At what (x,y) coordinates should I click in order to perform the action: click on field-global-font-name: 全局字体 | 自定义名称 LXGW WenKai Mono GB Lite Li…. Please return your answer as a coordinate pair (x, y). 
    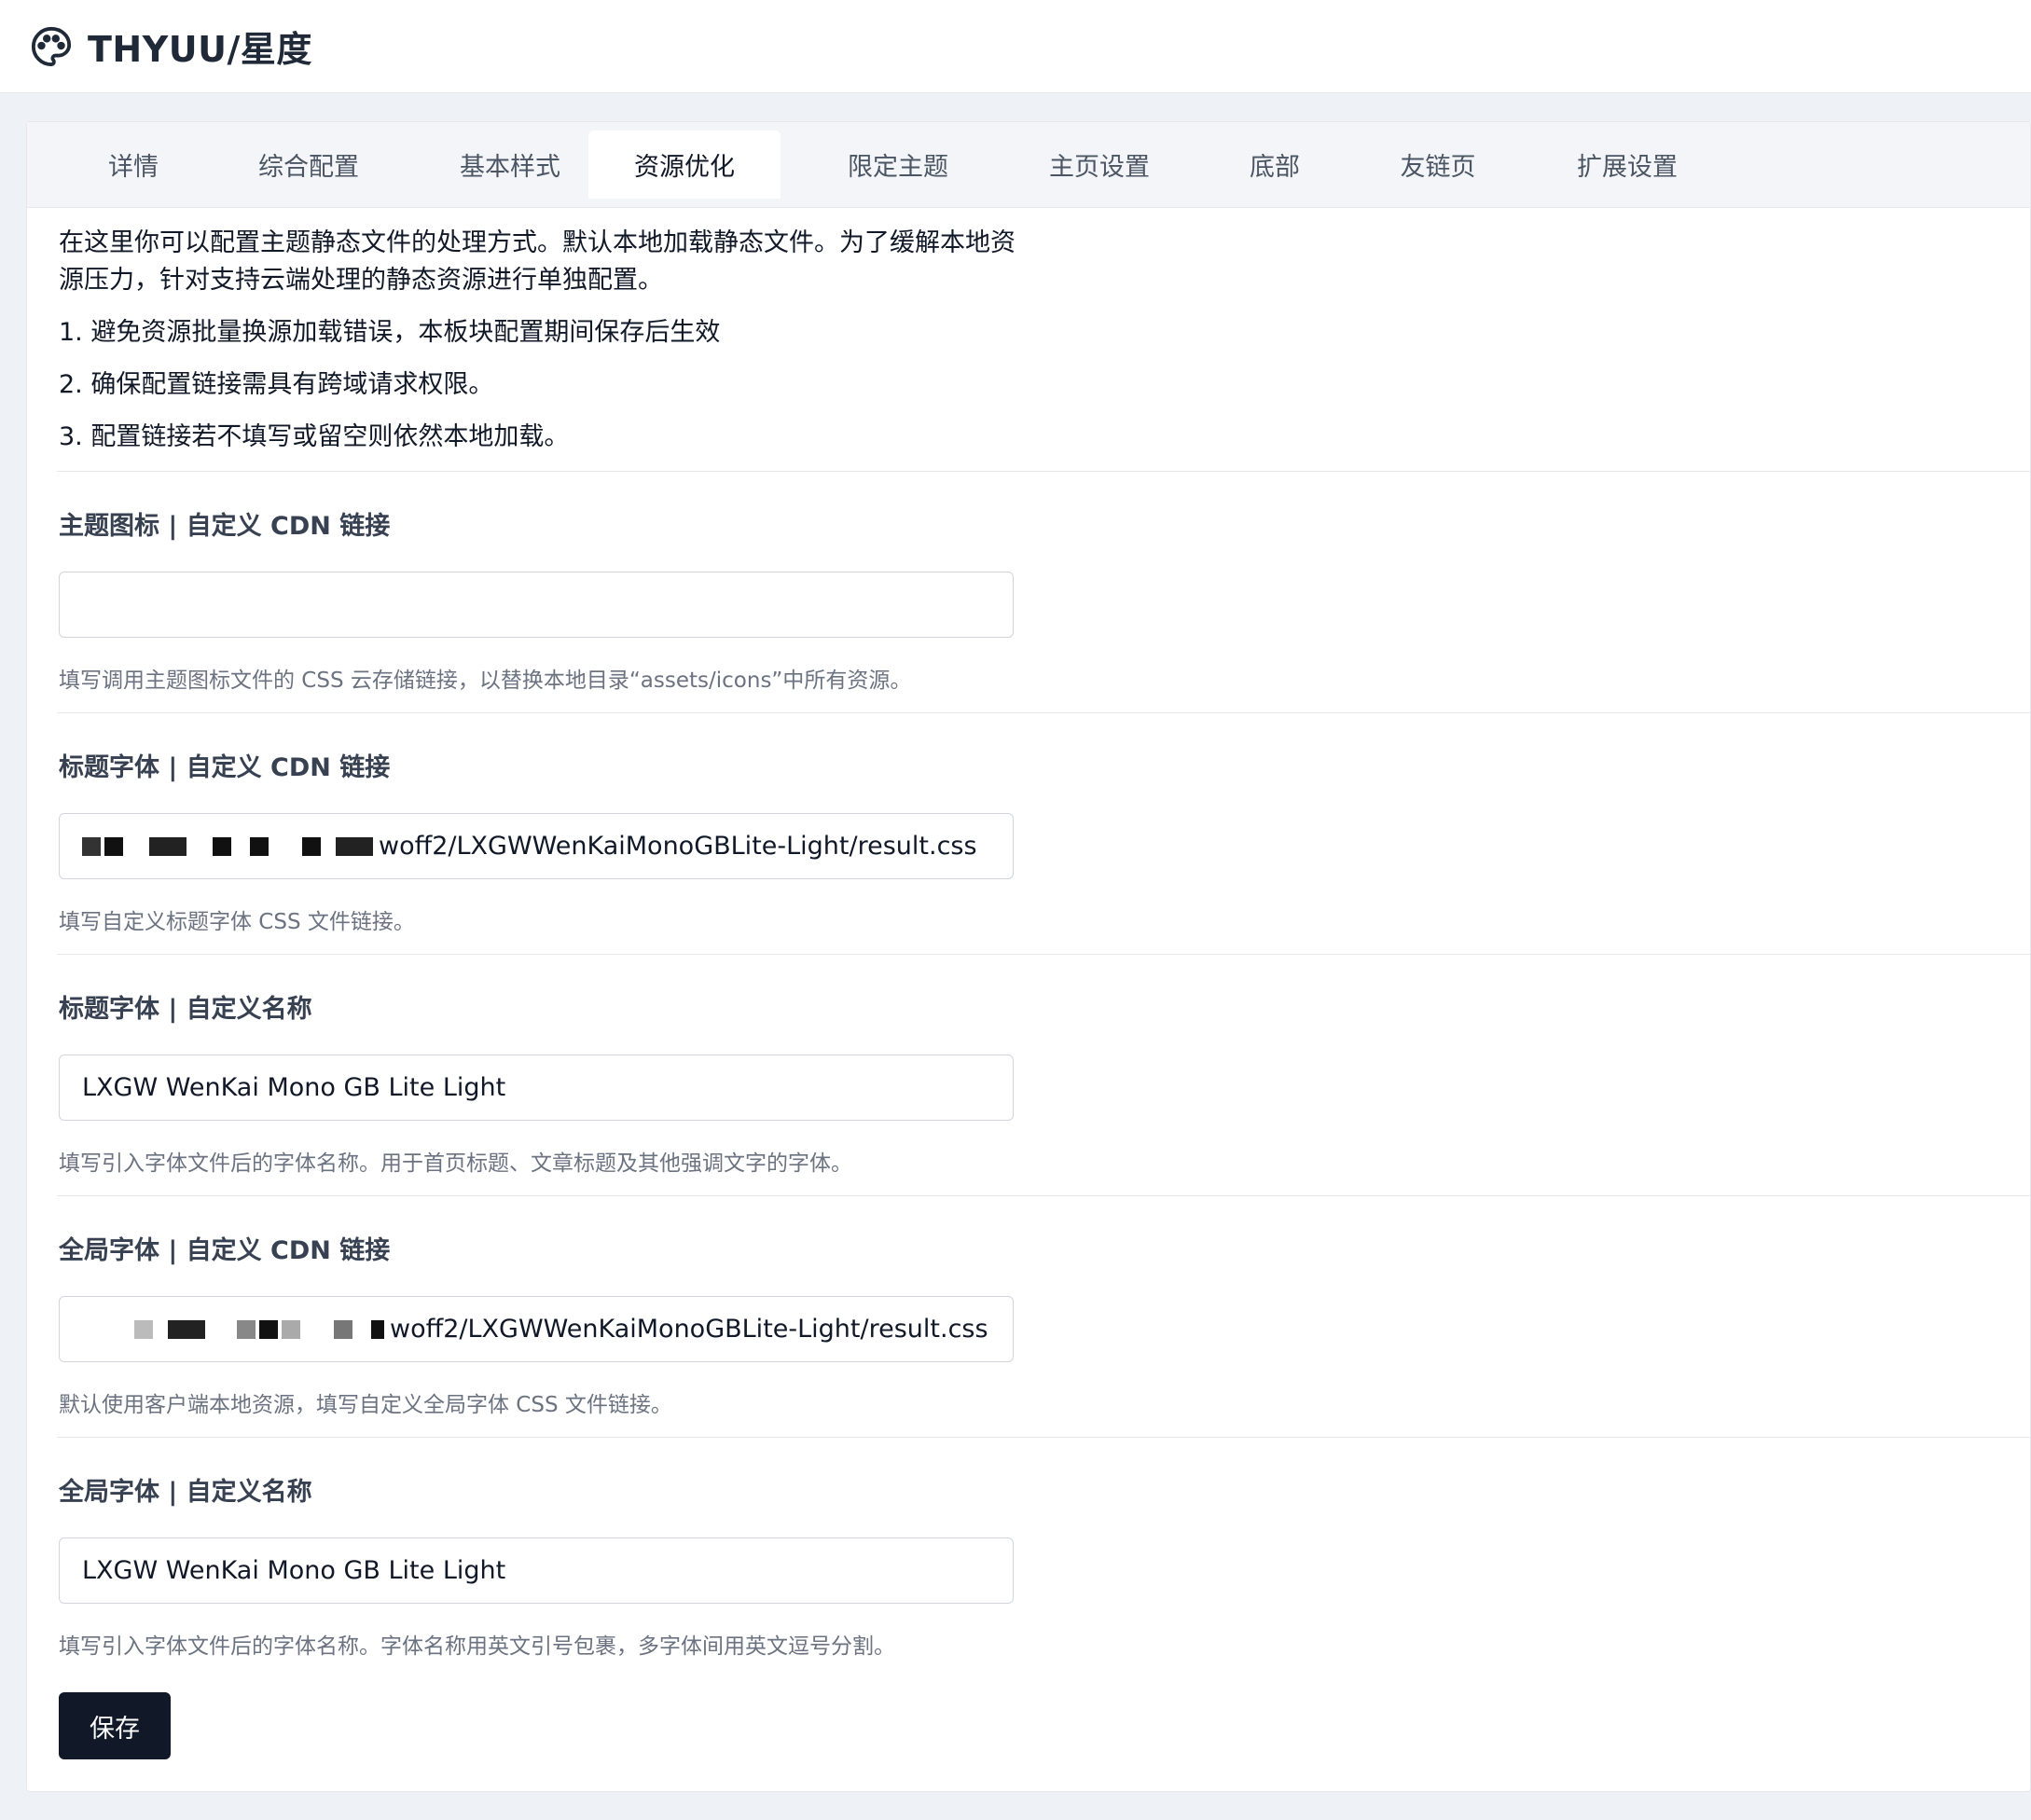
    Looking at the image, I should click on (1042, 1558).